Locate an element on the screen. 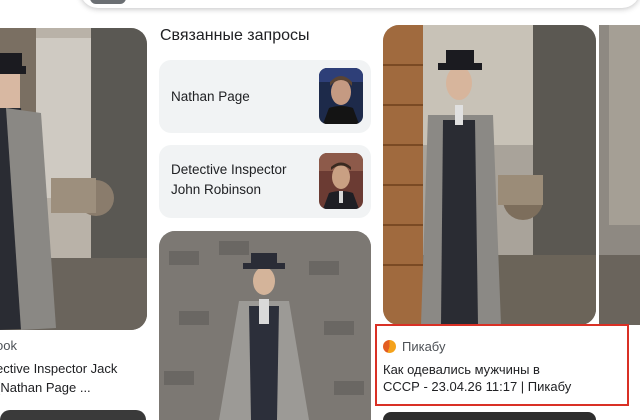  result-source-name: Пикабу is located at coordinates (424, 346).